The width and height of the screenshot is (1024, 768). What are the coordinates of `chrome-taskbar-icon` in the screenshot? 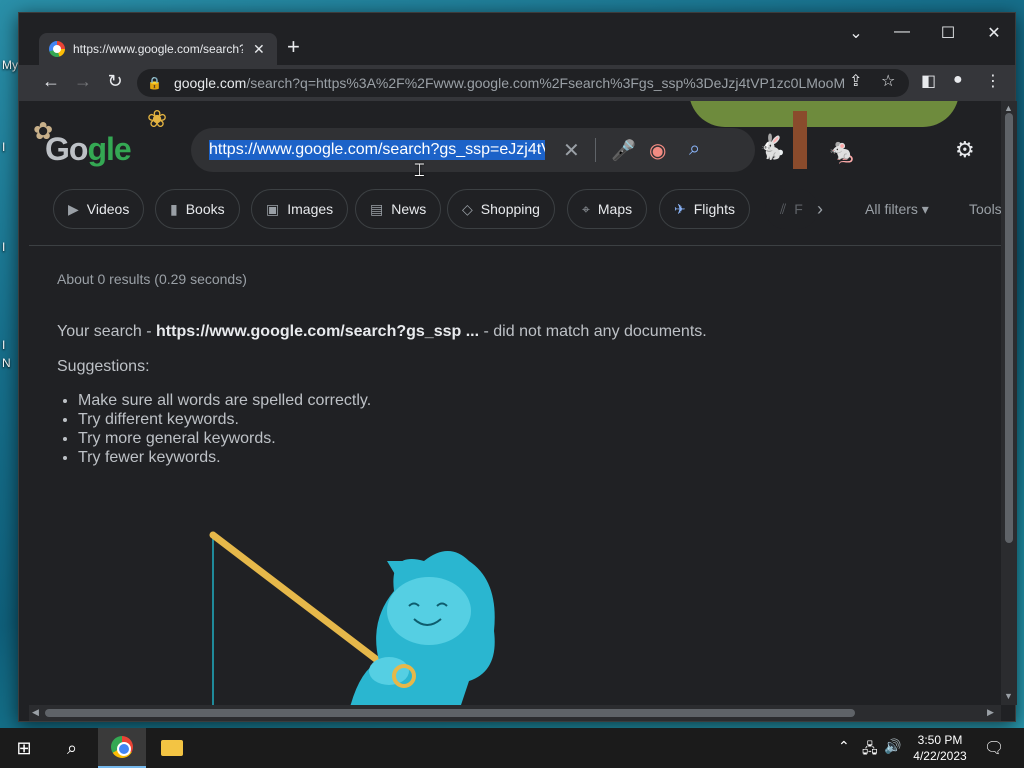 It's located at (122, 748).